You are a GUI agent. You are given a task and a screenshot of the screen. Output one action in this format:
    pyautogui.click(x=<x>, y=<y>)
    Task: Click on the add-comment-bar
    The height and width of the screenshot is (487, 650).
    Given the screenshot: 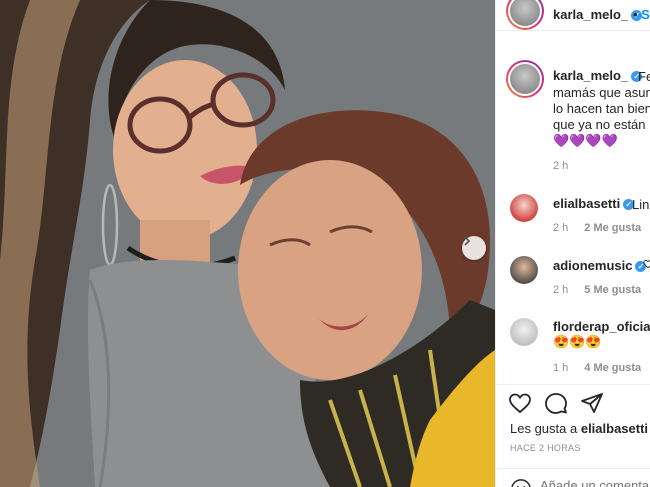 What is the action you would take?
    pyautogui.click(x=573, y=477)
    